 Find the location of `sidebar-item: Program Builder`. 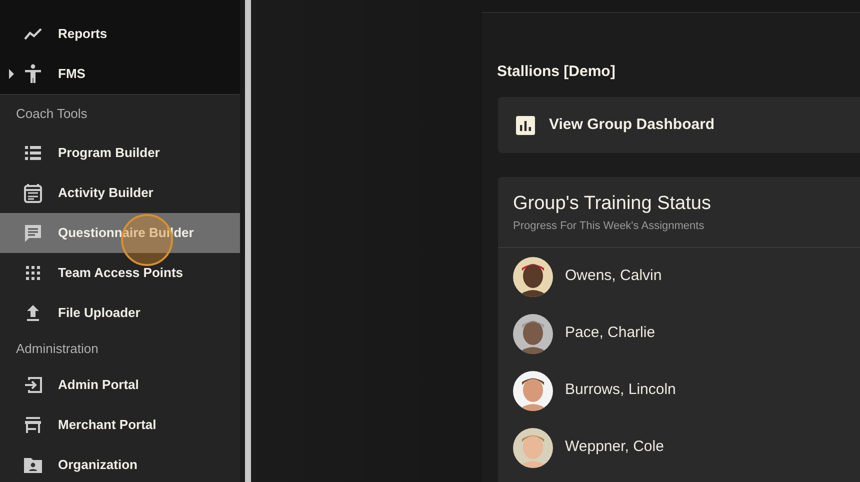

sidebar-item: Program Builder is located at coordinates (120, 153).